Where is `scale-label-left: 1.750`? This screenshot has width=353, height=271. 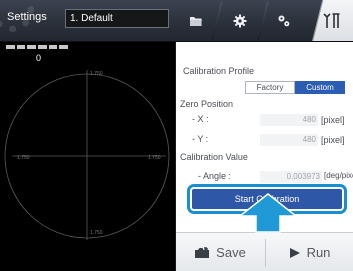 scale-label-left: 1.750 is located at coordinates (23, 158).